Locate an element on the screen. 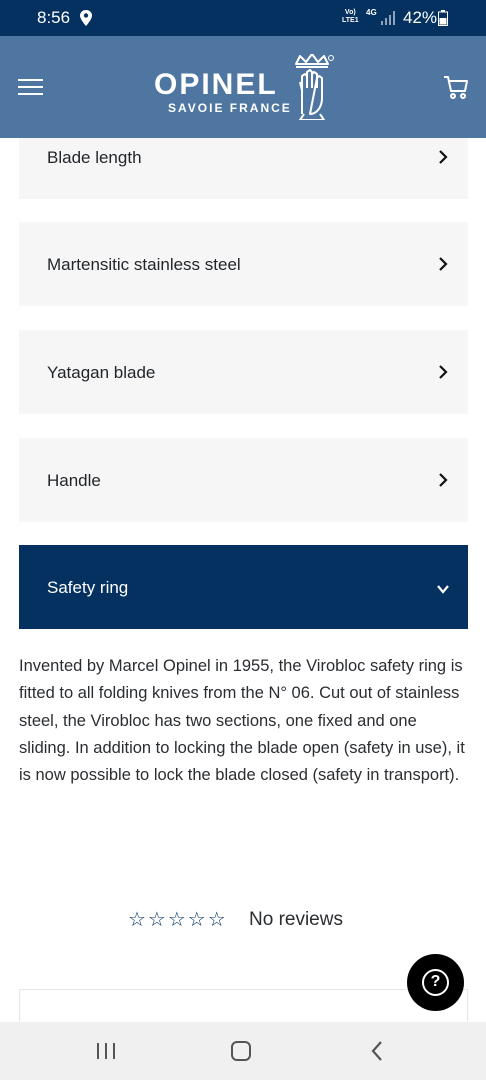  no-reviews-label: No reviews is located at coordinates (296, 919).